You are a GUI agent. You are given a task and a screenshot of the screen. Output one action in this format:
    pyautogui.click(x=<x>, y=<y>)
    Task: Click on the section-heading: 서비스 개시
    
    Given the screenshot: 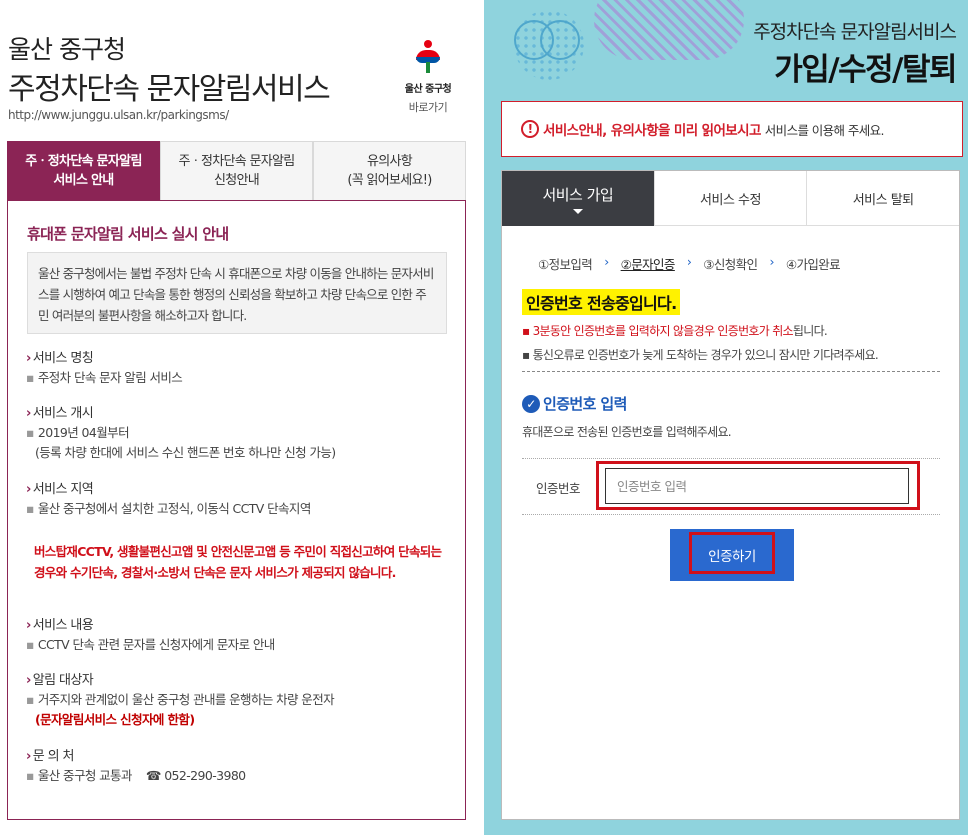 What is the action you would take?
    pyautogui.click(x=63, y=413)
    